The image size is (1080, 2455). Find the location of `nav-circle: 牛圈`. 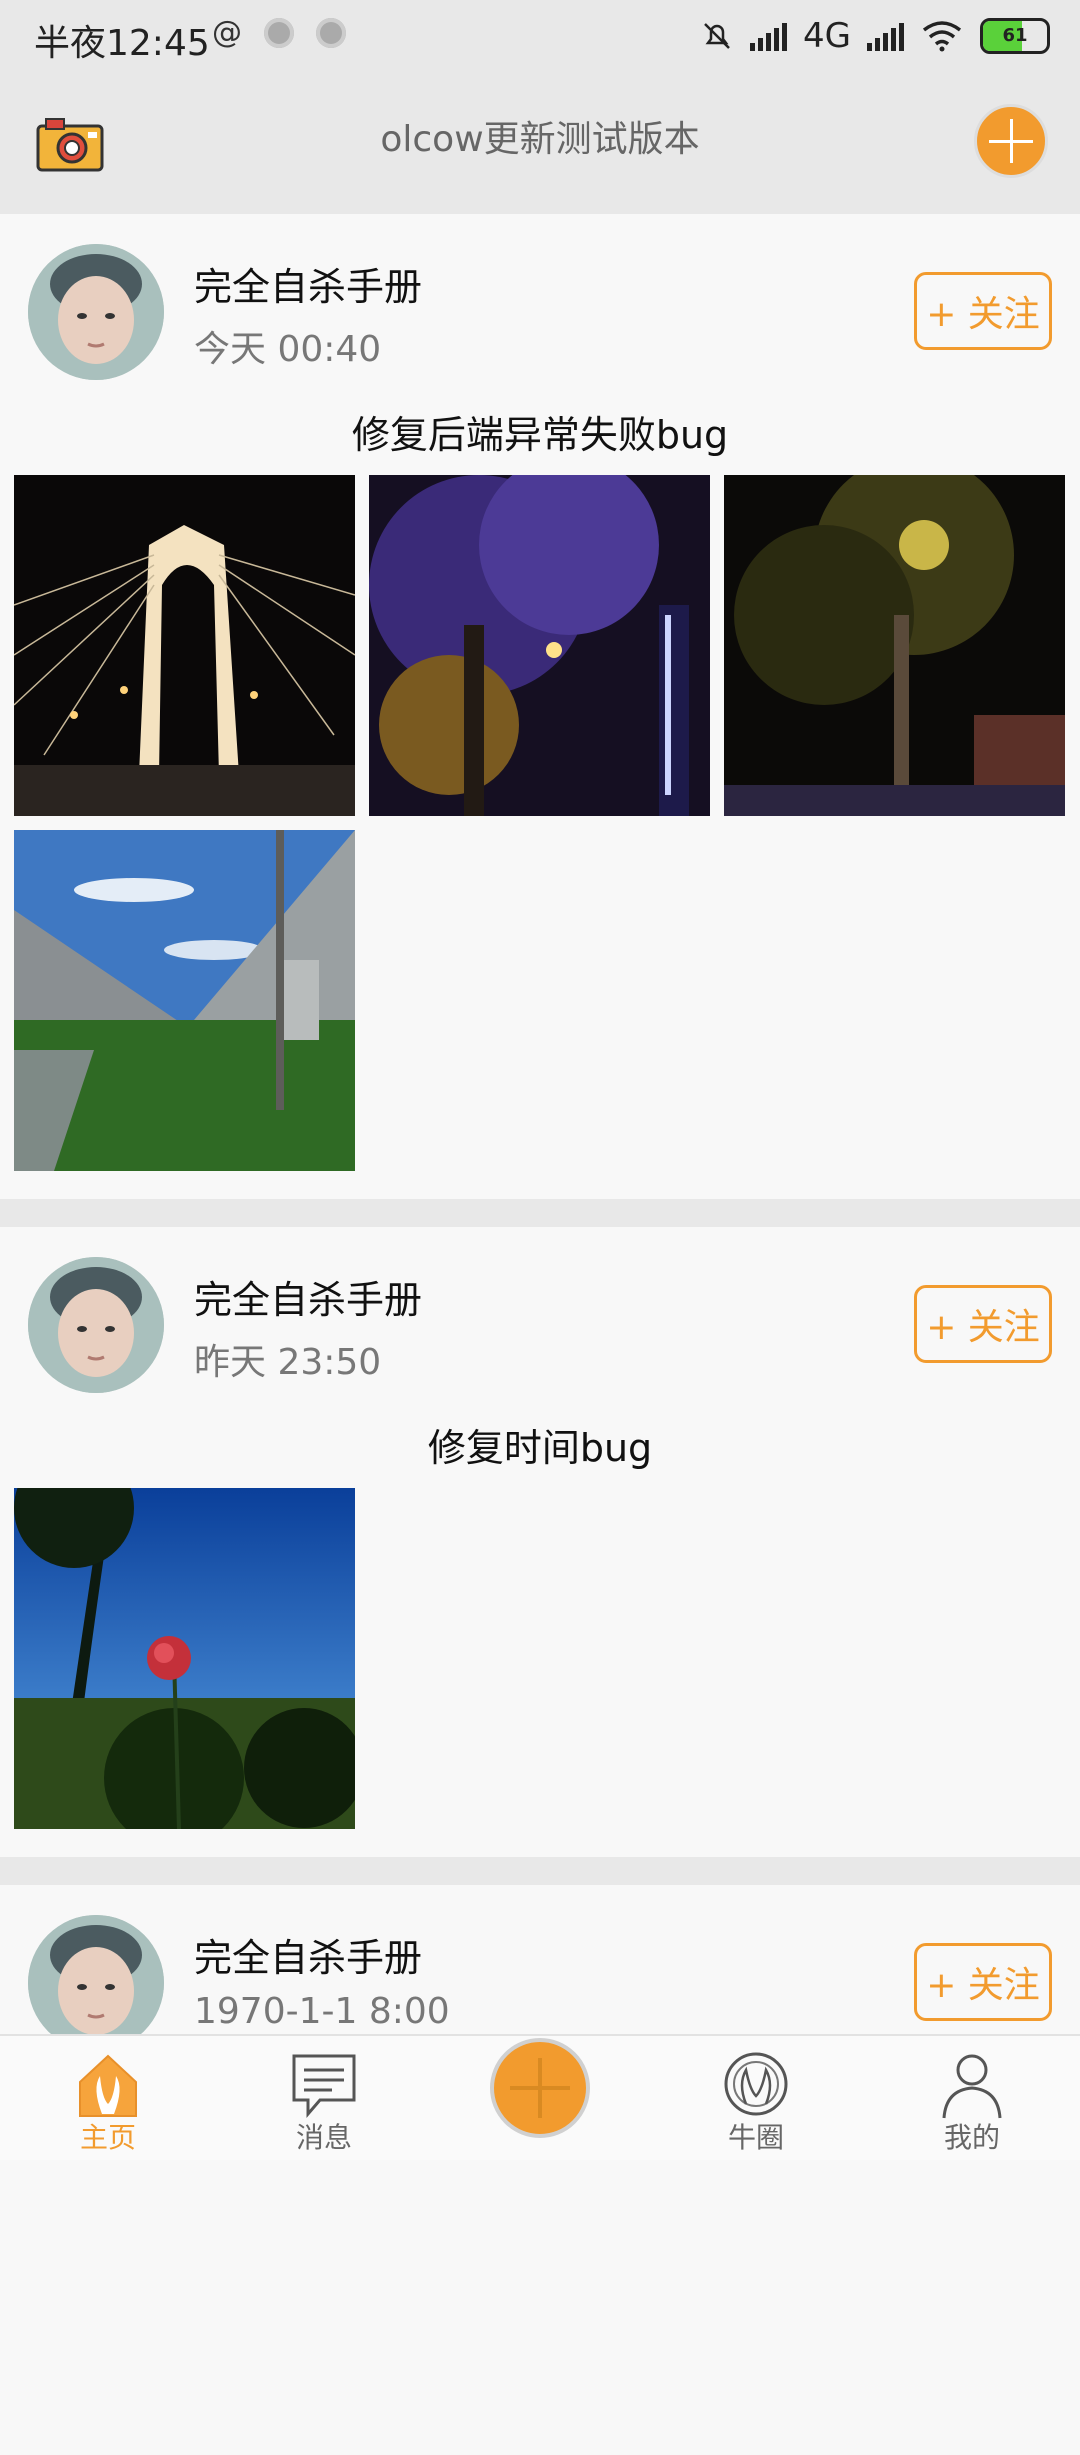

nav-circle: 牛圈 is located at coordinates (756, 2098).